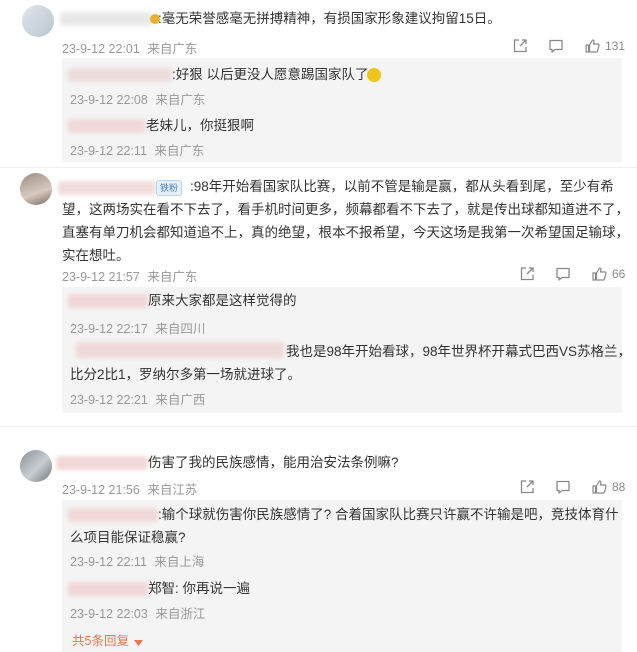 This screenshot has width=637, height=652. Describe the element at coordinates (96, 255) in the screenshot. I see `comment-text-line: 实在想吐。` at that location.